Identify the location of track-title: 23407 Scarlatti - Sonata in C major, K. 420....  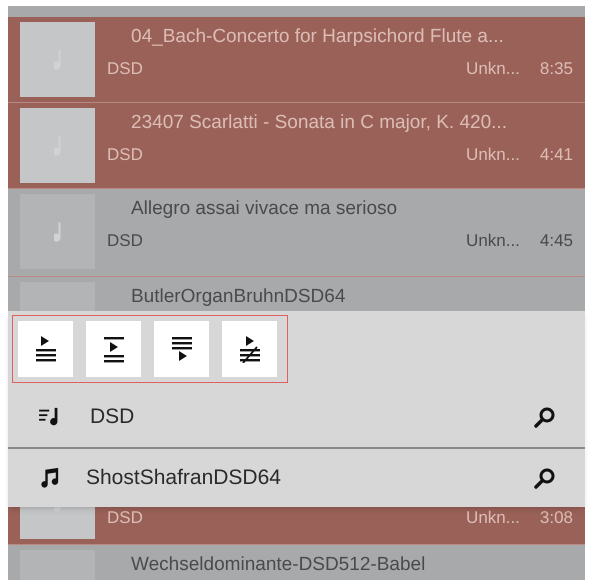
(319, 123).